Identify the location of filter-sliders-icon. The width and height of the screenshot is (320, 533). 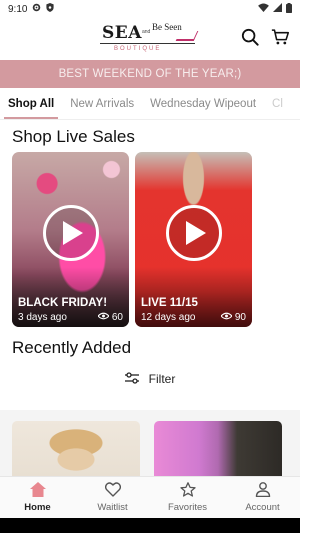
(131, 379).